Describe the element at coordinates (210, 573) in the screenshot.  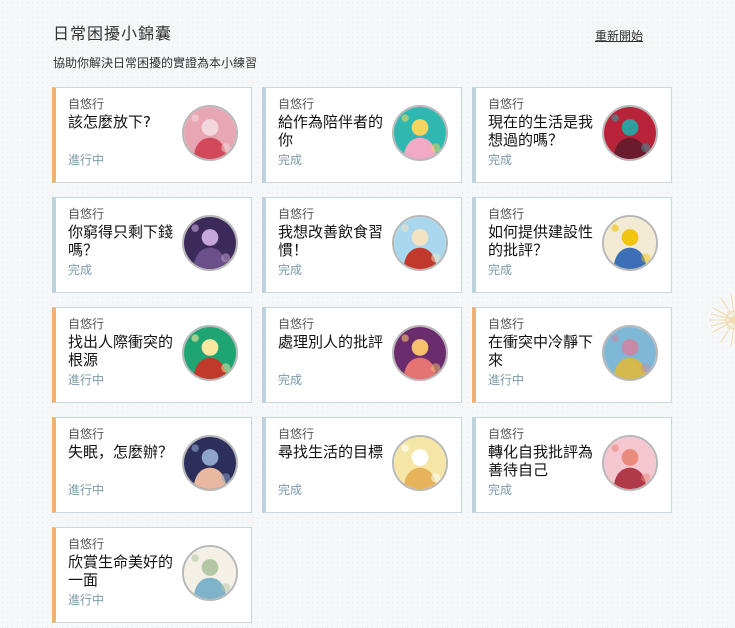
I see `appreciation-illustration` at that location.